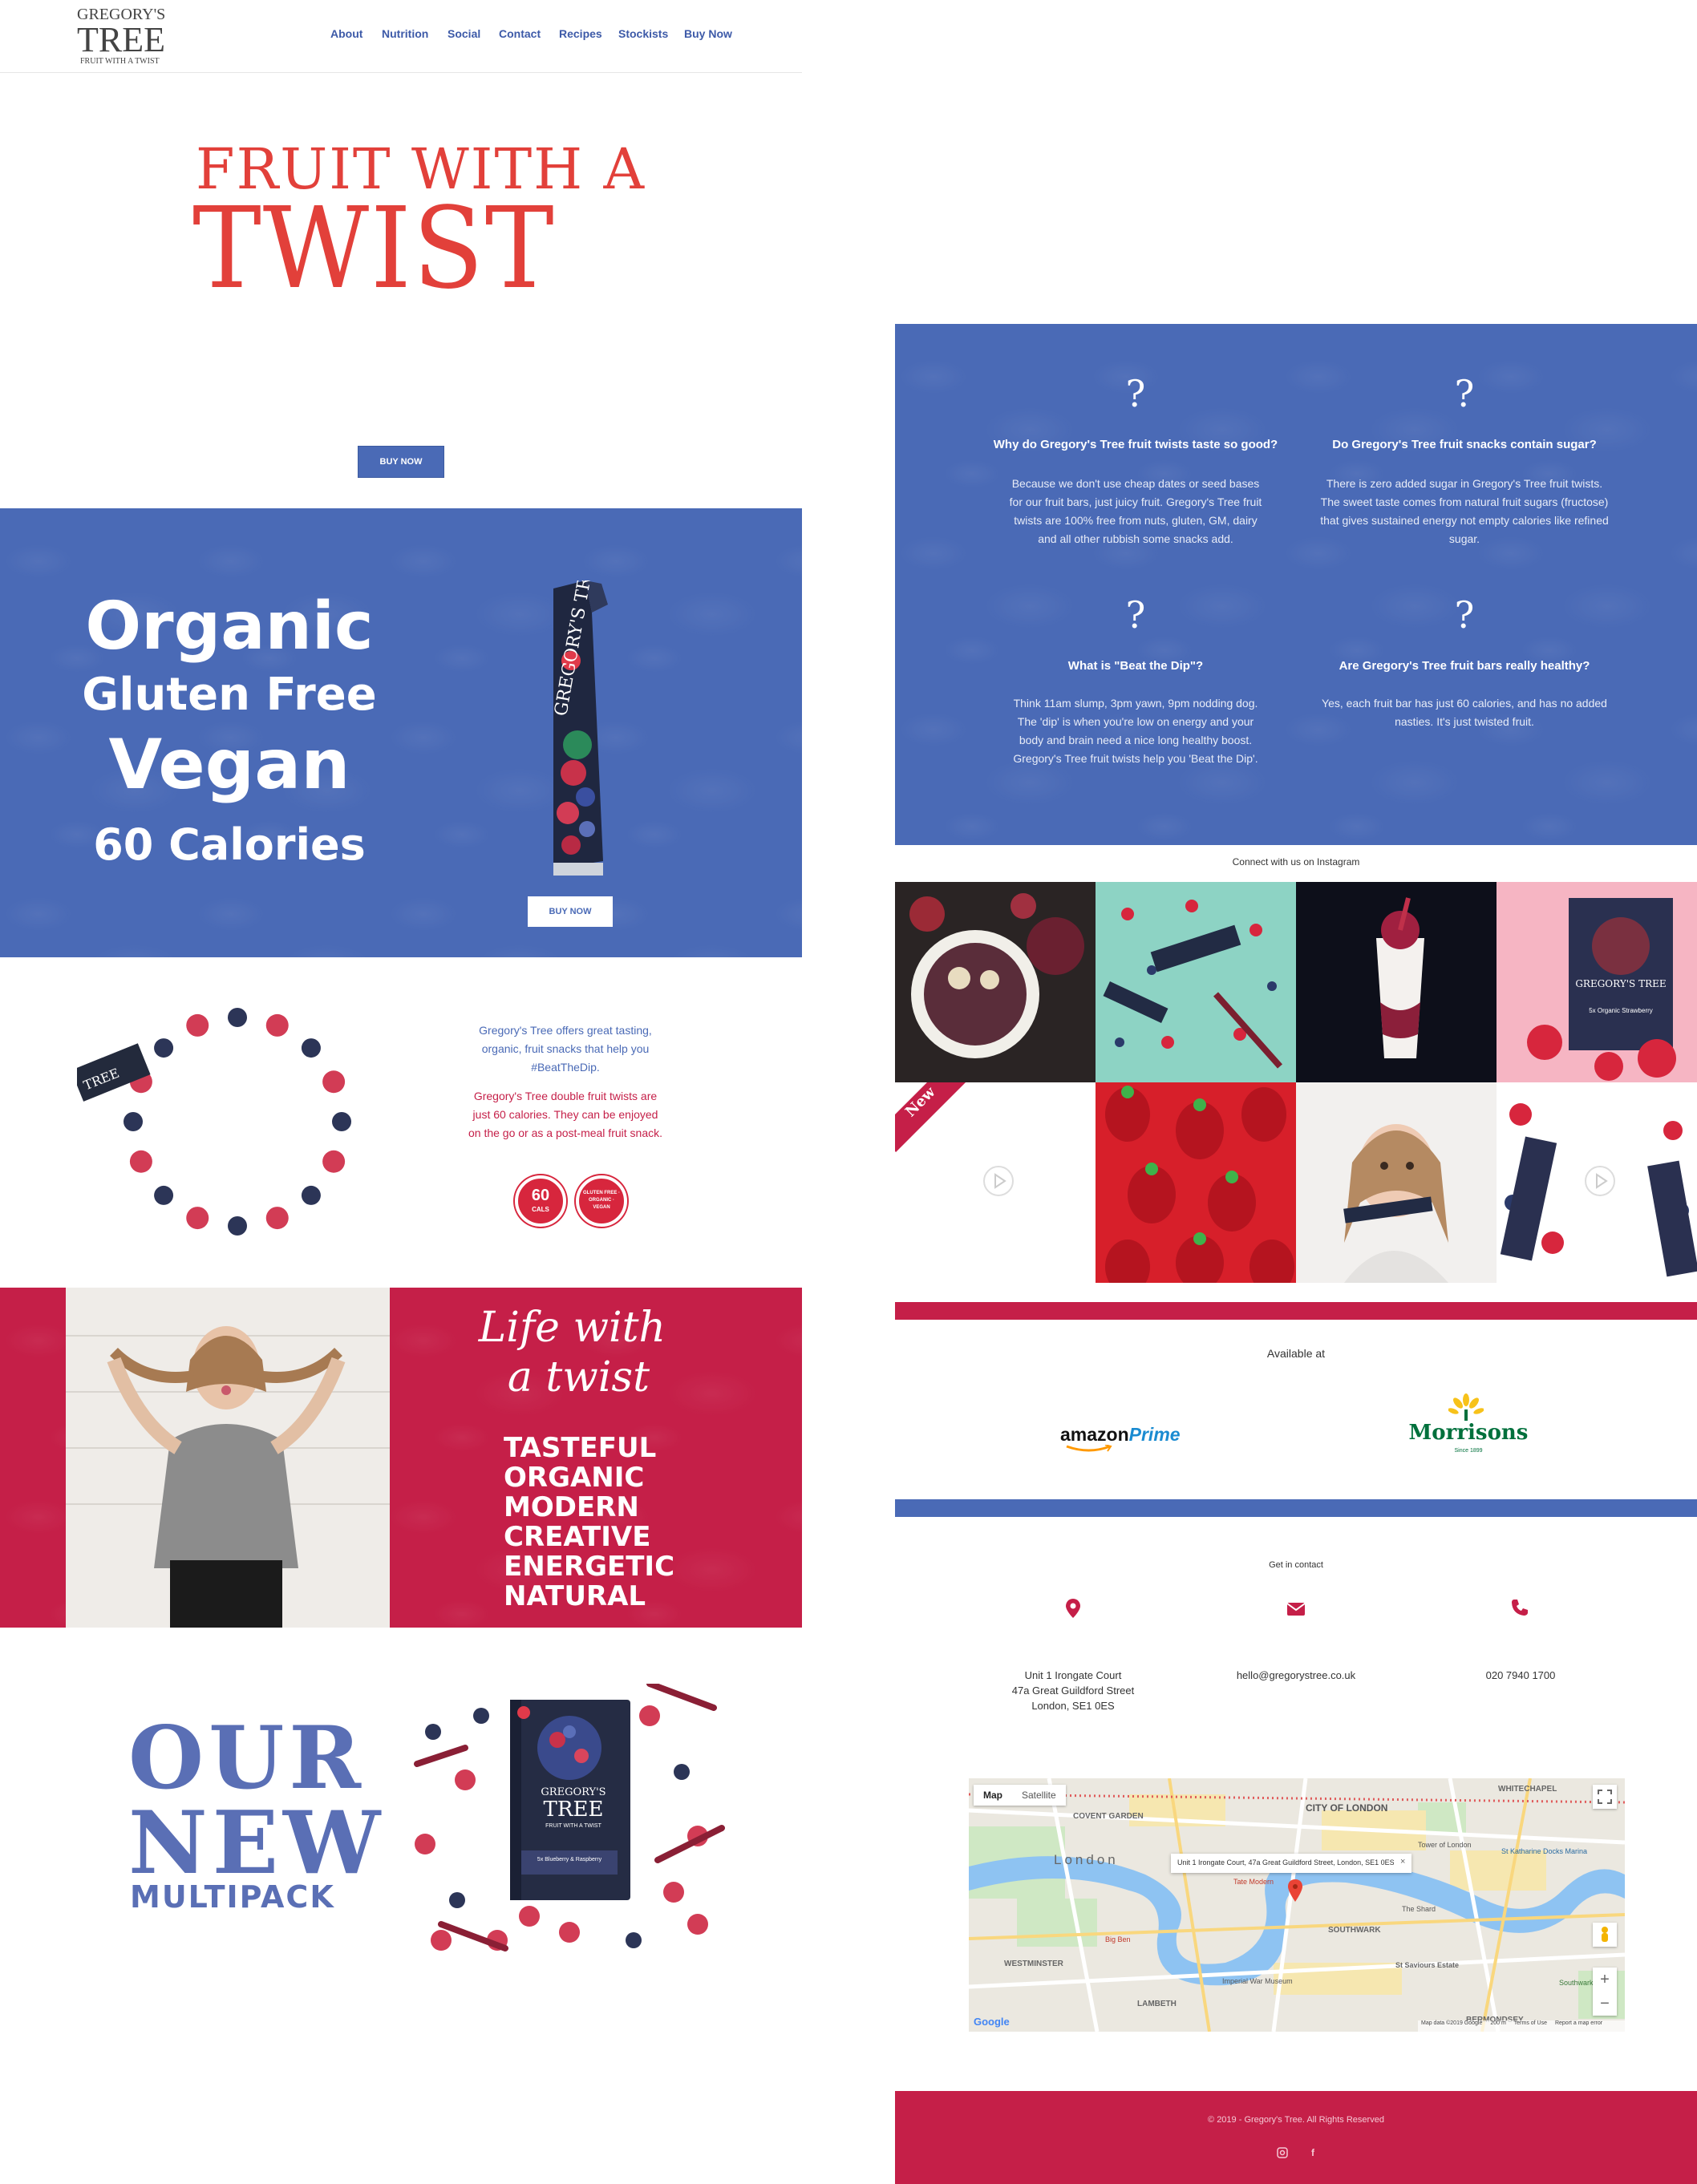  What do you see at coordinates (1531, 2023) in the screenshot?
I see `map-terms: Terms of Use` at bounding box center [1531, 2023].